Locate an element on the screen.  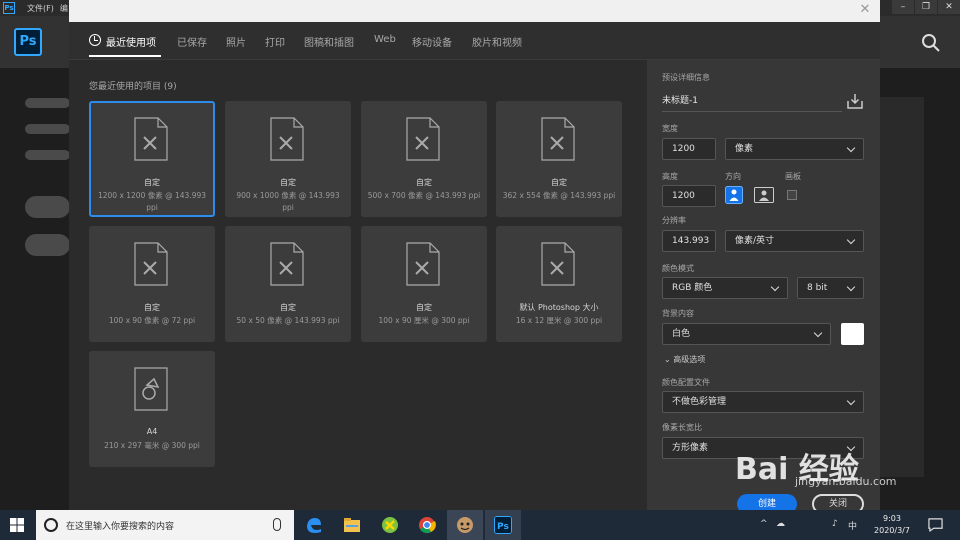
resolution-input: 143.993 is located at coordinates (689, 241).